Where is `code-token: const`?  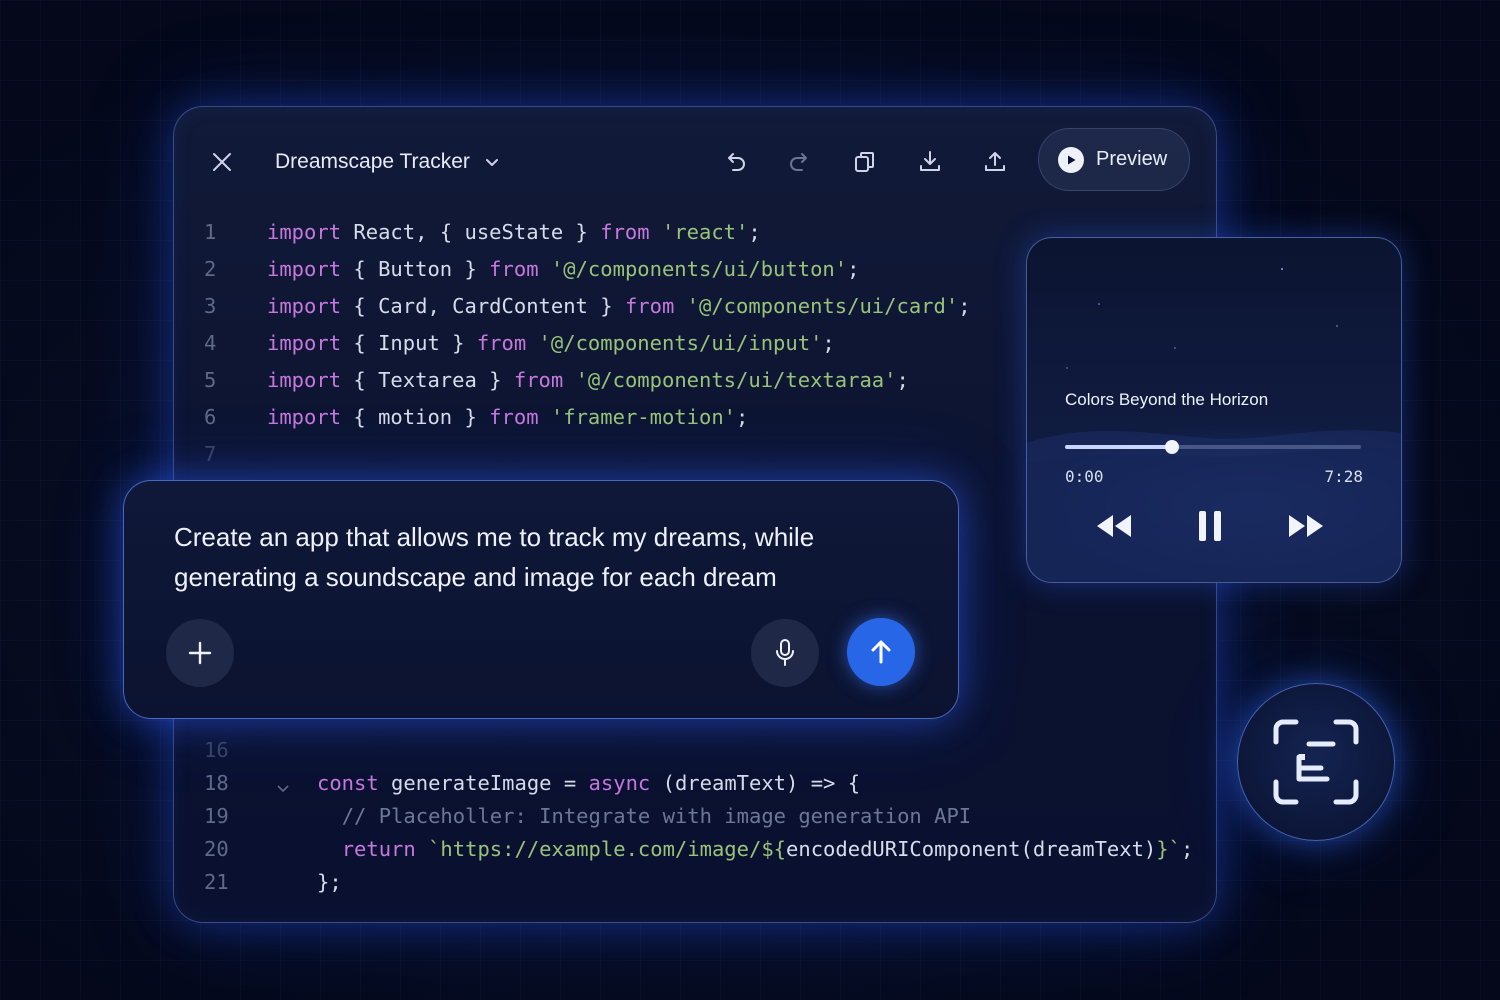 code-token: const is located at coordinates (348, 783).